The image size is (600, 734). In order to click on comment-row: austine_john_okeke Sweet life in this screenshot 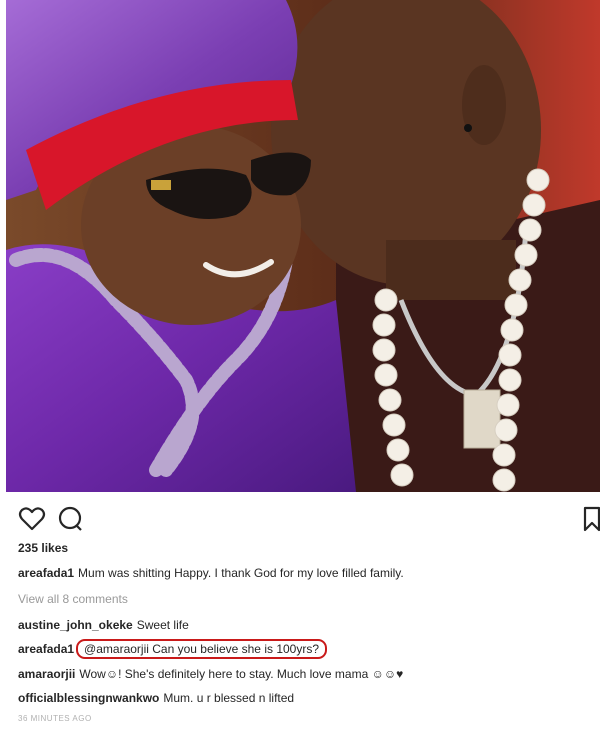, I will do `click(103, 625)`.